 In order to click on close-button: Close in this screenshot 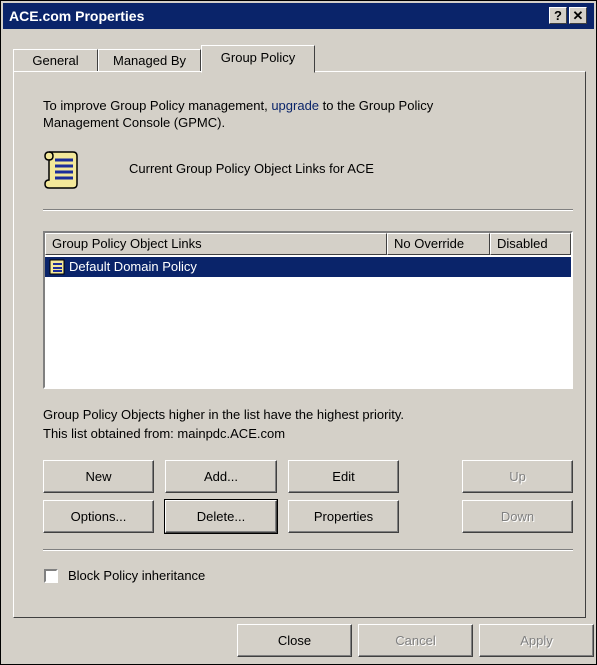, I will do `click(294, 640)`.